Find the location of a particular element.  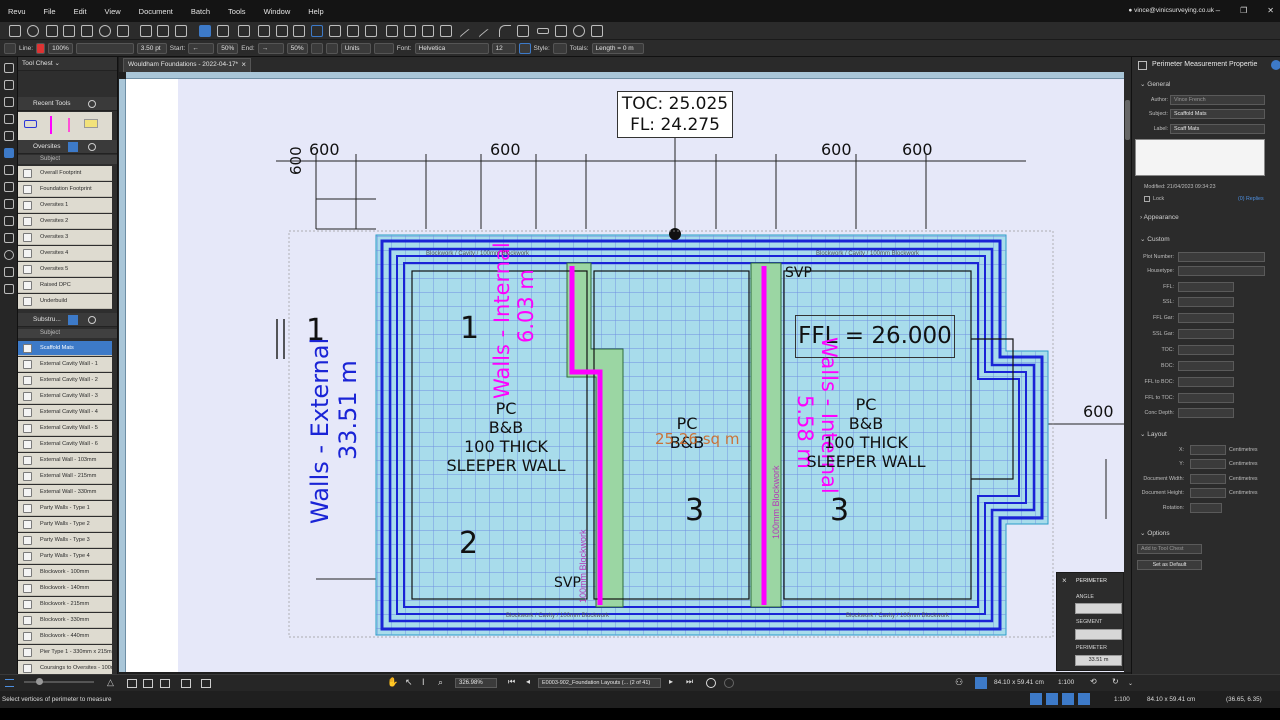

restore-icon: ❐ is located at coordinates (1243, 10).